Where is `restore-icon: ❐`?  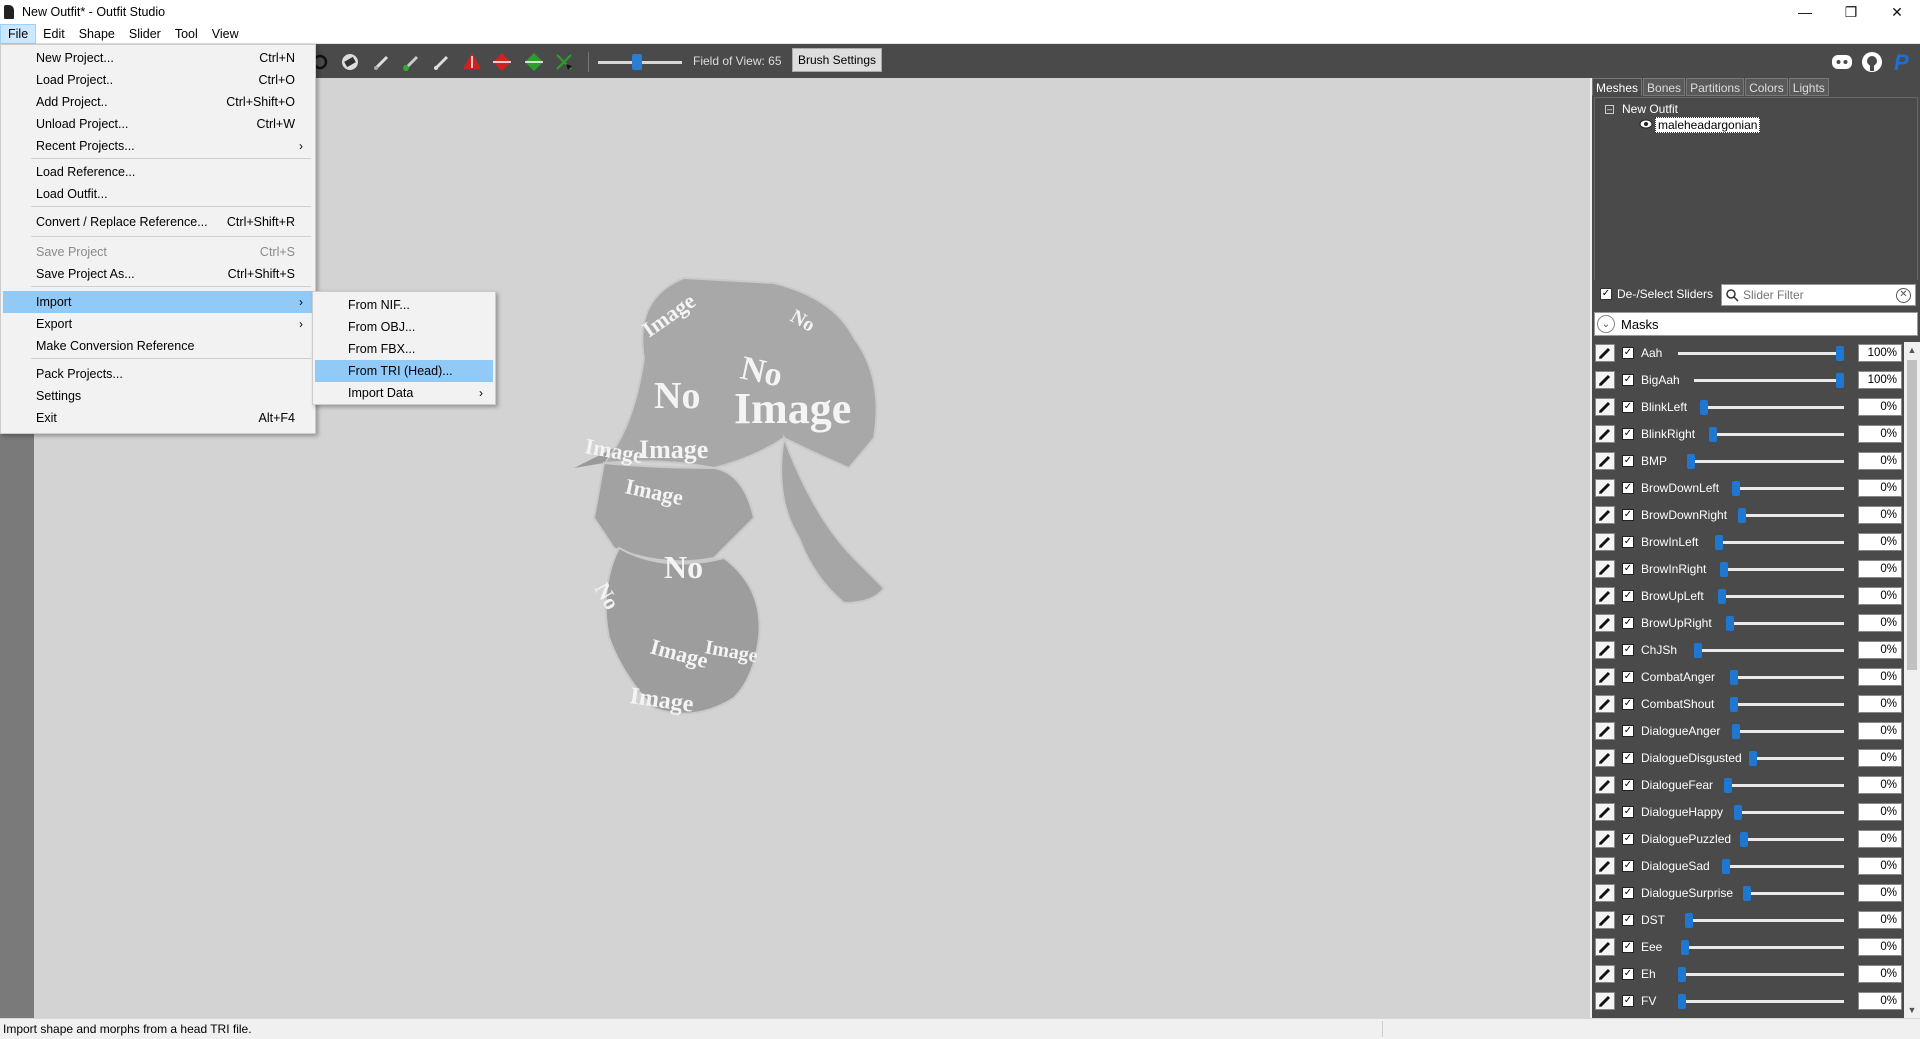 restore-icon: ❐ is located at coordinates (1851, 12).